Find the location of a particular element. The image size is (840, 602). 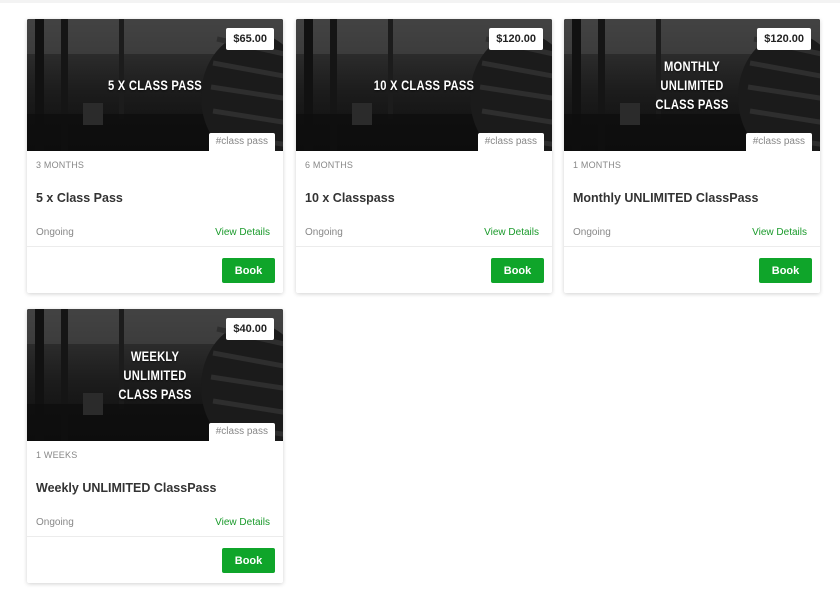

pass-duration: 6 MONTHS is located at coordinates (329, 165).